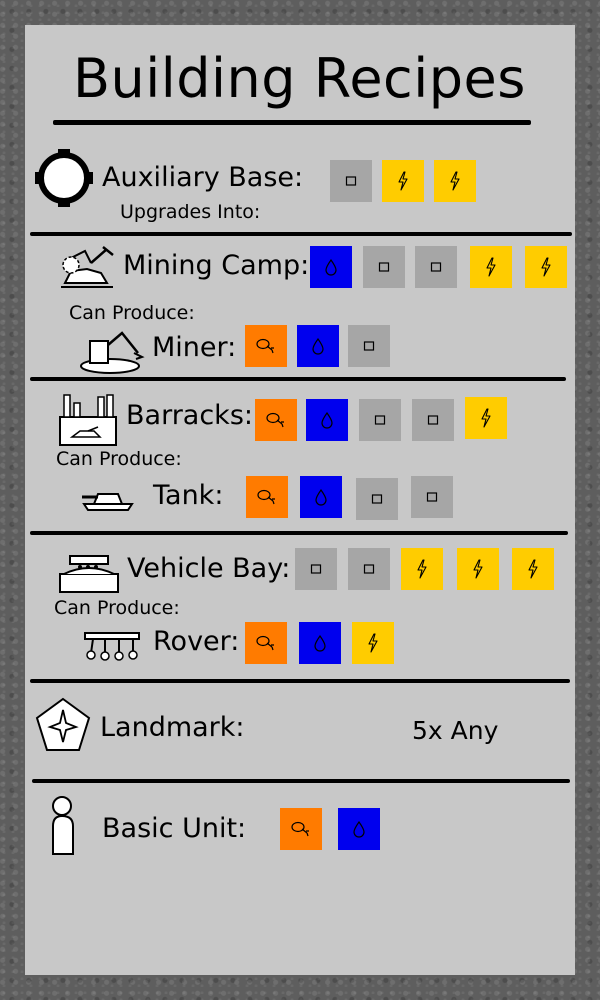  Describe the element at coordinates (63, 725) in the screenshot. I see `landmark-icon` at that location.